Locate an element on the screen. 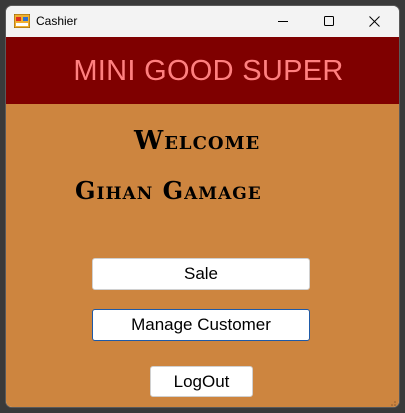 The image size is (405, 413). window-title: Cashier is located at coordinates (57, 21).